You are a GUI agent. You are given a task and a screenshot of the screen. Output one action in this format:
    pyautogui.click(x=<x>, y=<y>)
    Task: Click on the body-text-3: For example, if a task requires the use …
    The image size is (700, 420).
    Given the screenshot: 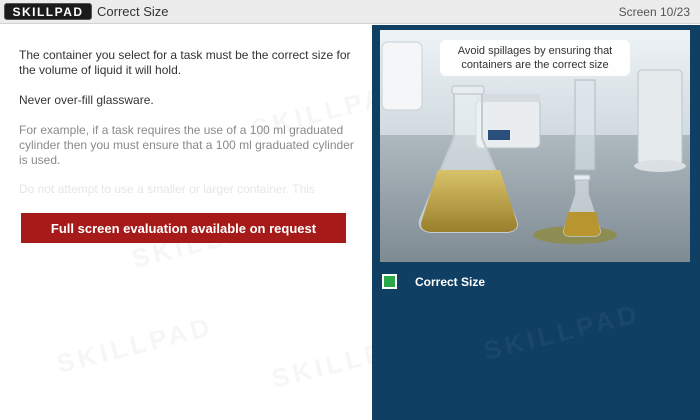 What is the action you would take?
    pyautogui.click(x=186, y=145)
    